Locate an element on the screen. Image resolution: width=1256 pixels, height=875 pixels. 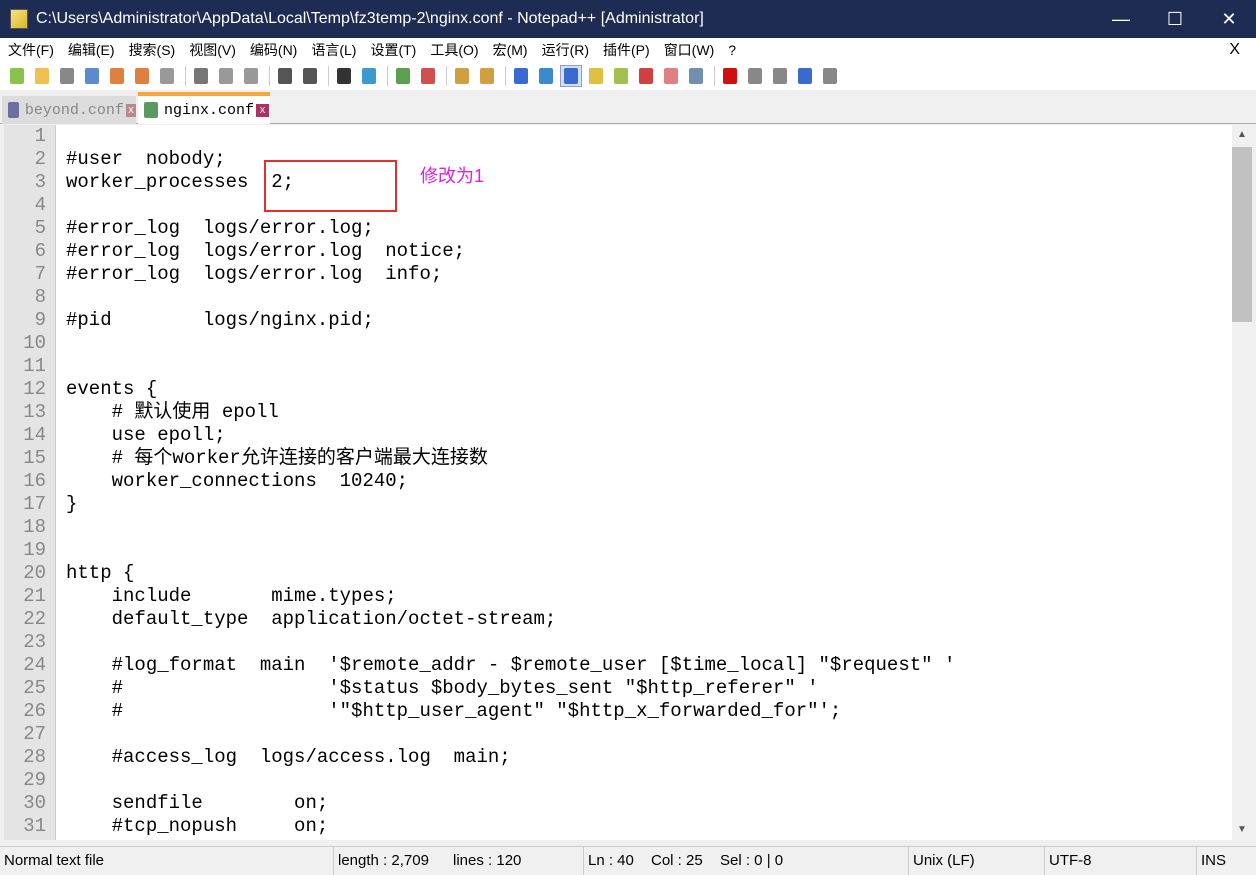
status-eol: Unix (LF) is located at coordinates (944, 860).